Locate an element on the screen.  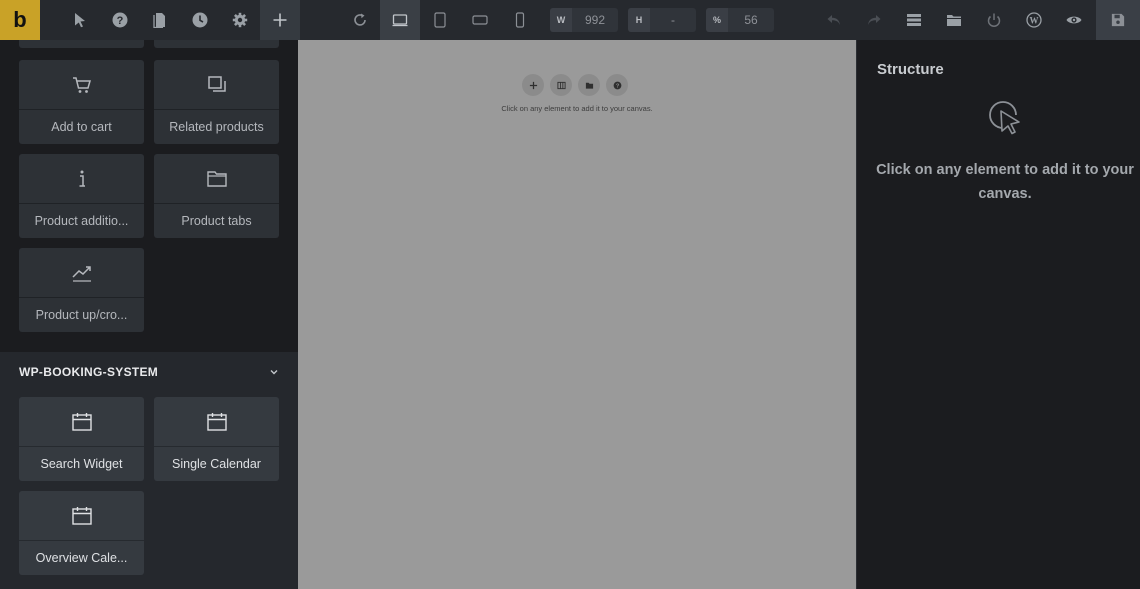
chevron-down-icon is located at coordinates (274, 372).